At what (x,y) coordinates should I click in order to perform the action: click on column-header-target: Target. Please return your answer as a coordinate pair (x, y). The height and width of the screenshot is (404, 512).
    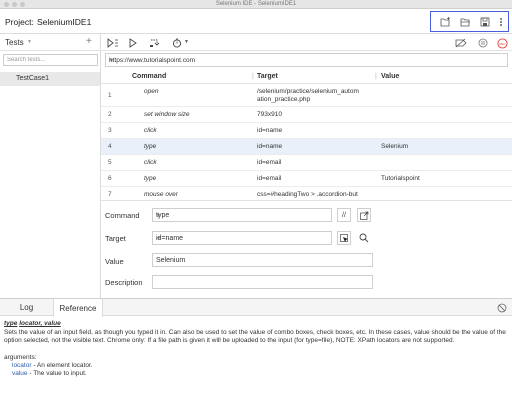
    Looking at the image, I should click on (267, 76).